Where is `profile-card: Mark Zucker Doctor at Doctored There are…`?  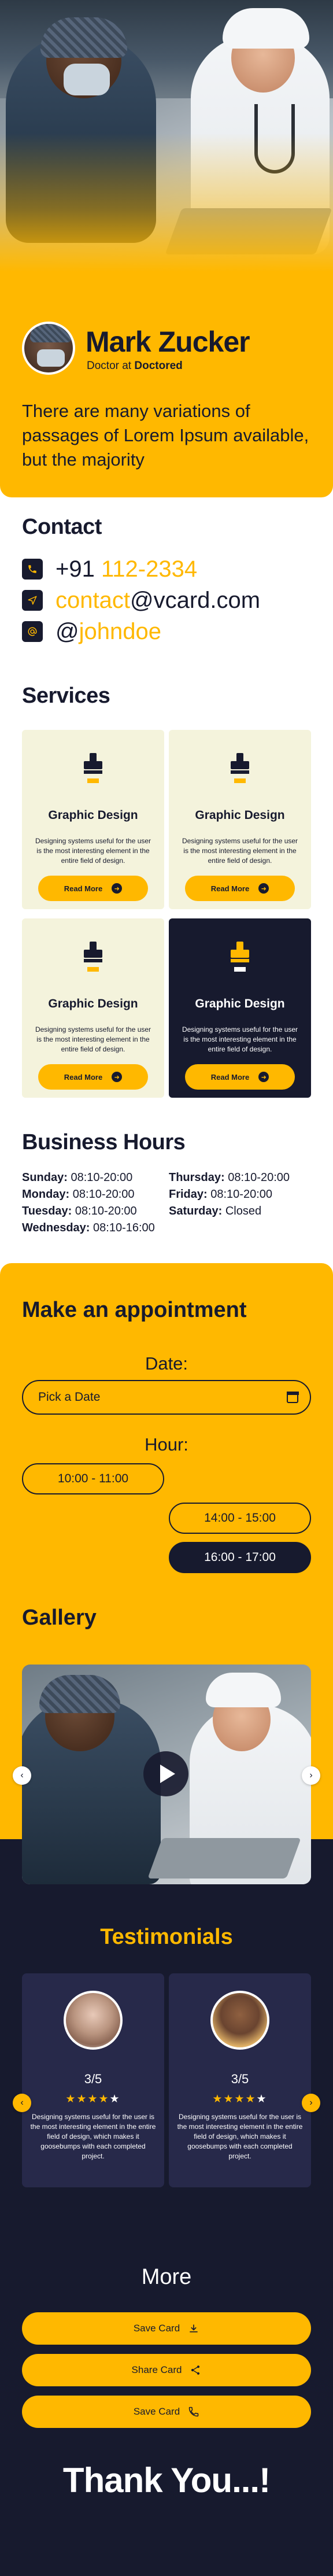
profile-card: Mark Zucker Doctor at Doctored There are… is located at coordinates (166, 384).